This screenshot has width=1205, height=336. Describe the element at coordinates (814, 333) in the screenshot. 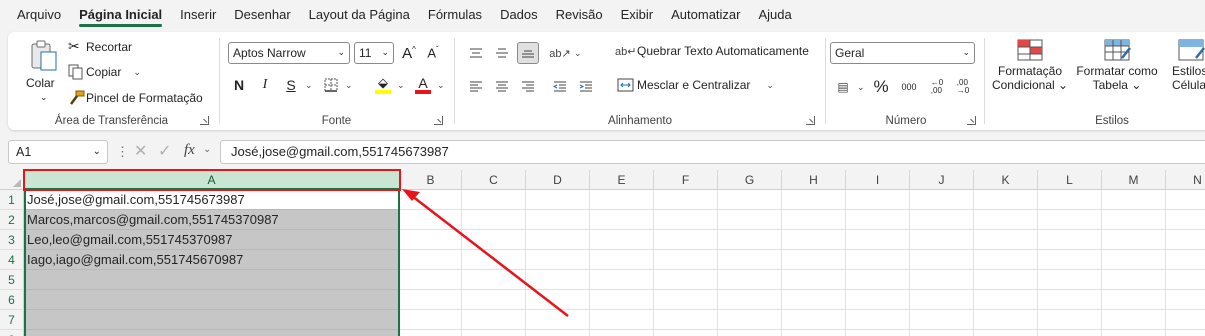

I see `cell-h8` at that location.